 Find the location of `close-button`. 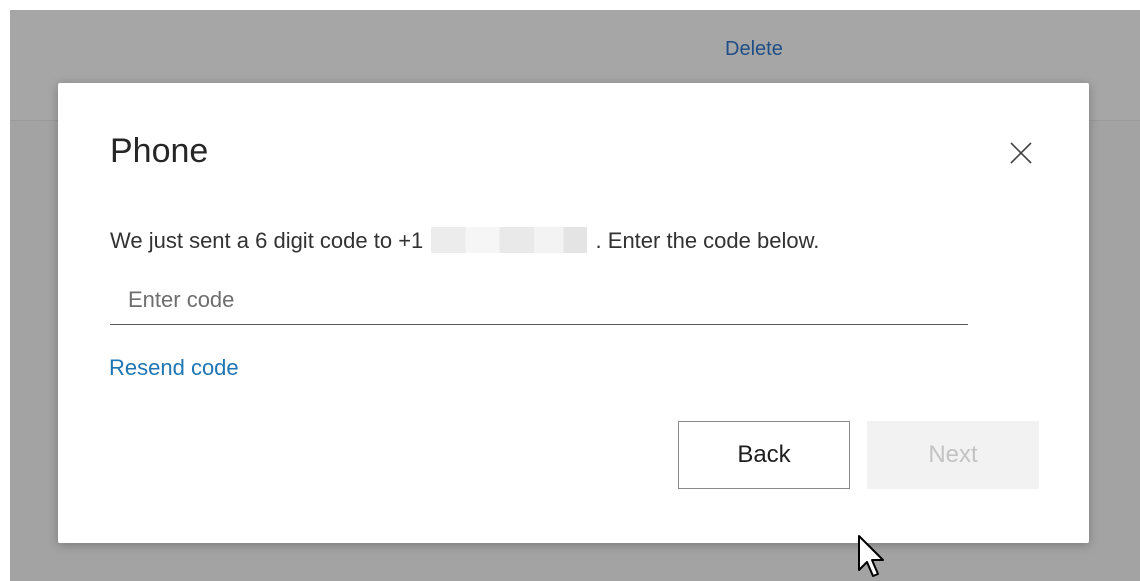

close-button is located at coordinates (1021, 153).